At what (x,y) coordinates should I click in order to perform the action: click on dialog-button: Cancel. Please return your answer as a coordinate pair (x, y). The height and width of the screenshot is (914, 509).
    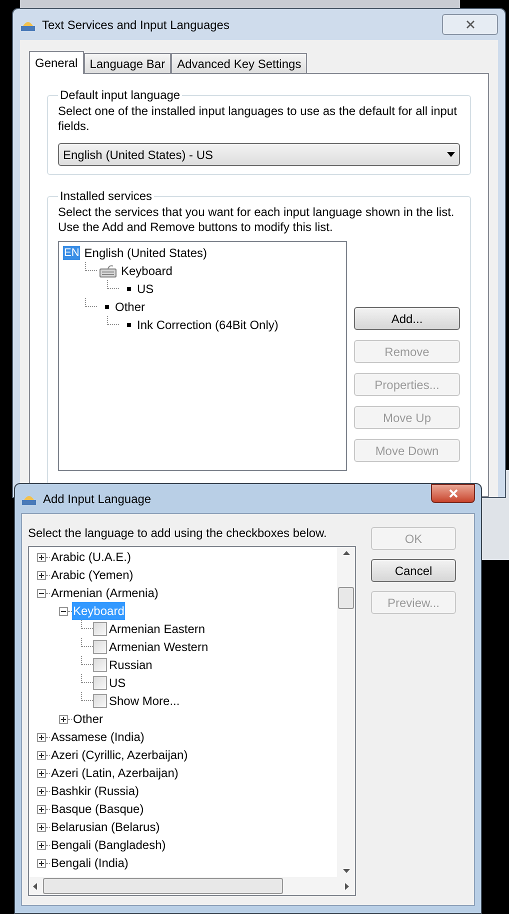
    Looking at the image, I should click on (413, 570).